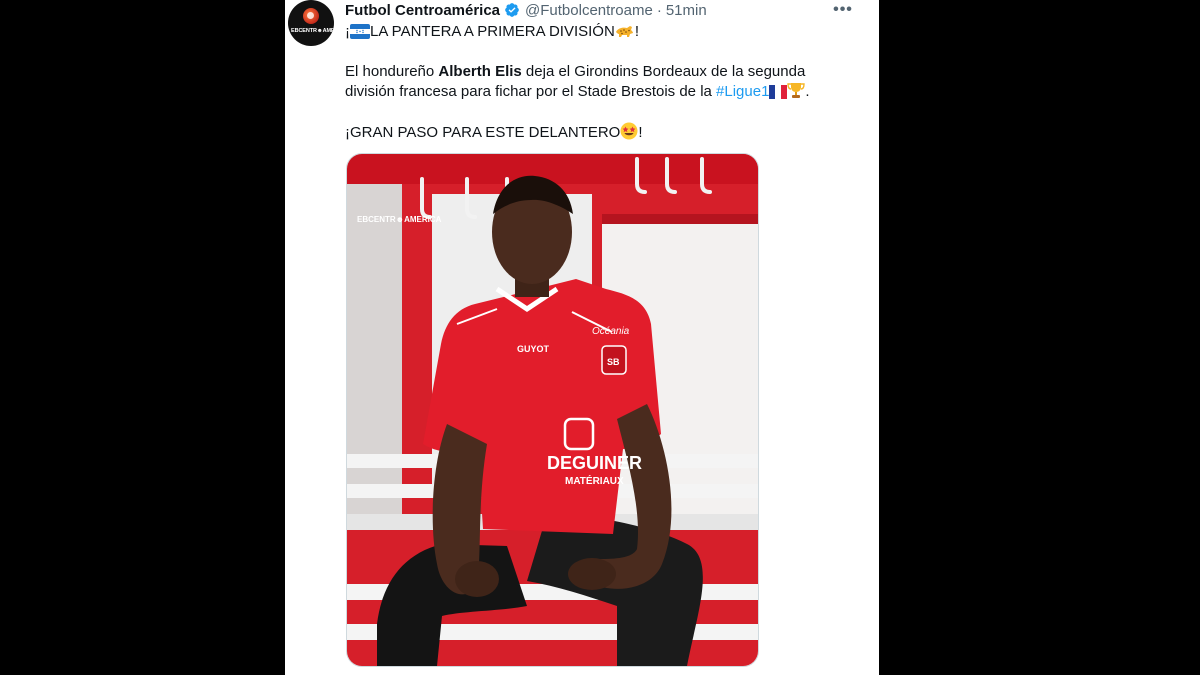 The image size is (1200, 675). I want to click on sponsor-sub-text: MATÉRIAUX, so click(594, 480).